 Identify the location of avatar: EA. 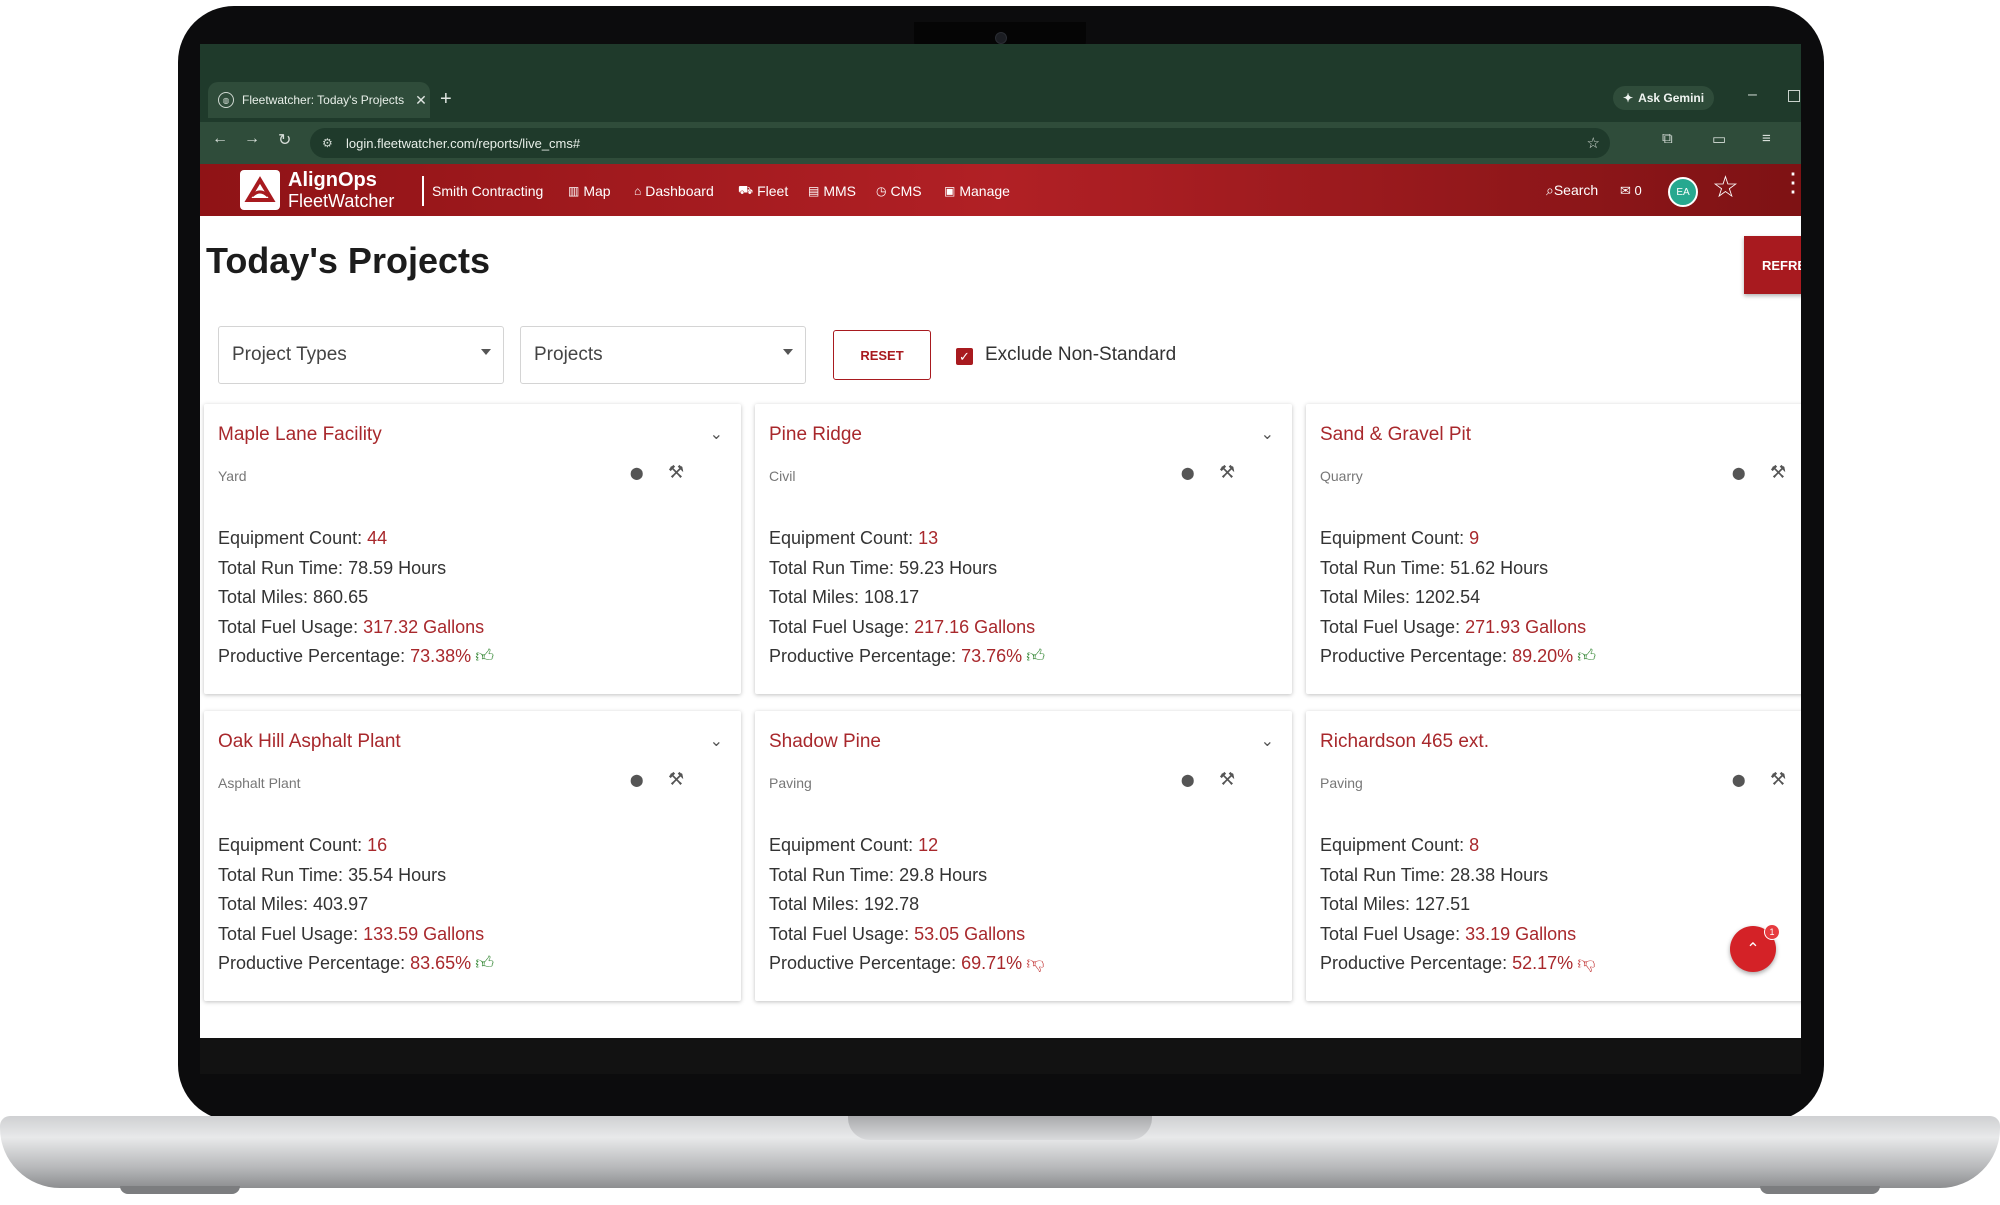
(1683, 192).